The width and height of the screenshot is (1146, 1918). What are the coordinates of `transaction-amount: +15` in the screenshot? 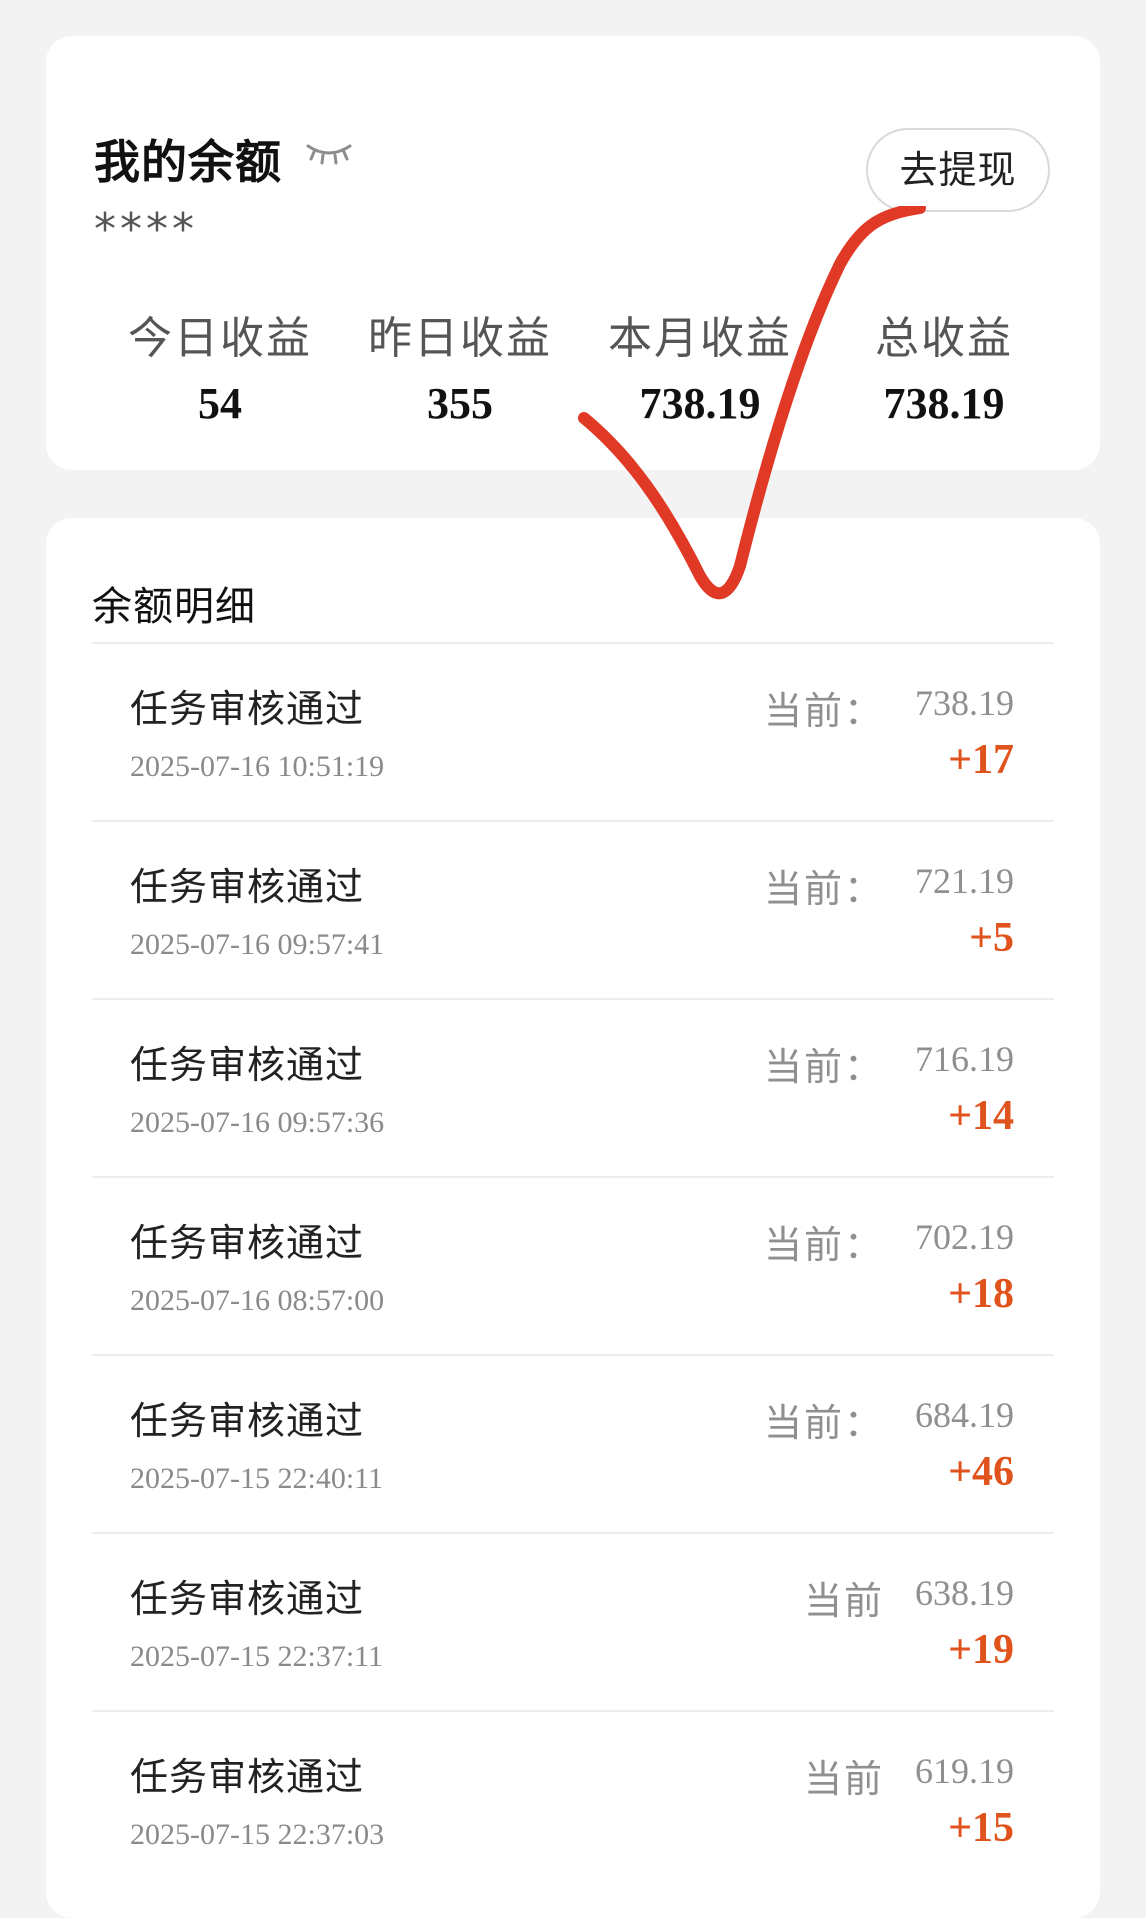 It's located at (981, 1828).